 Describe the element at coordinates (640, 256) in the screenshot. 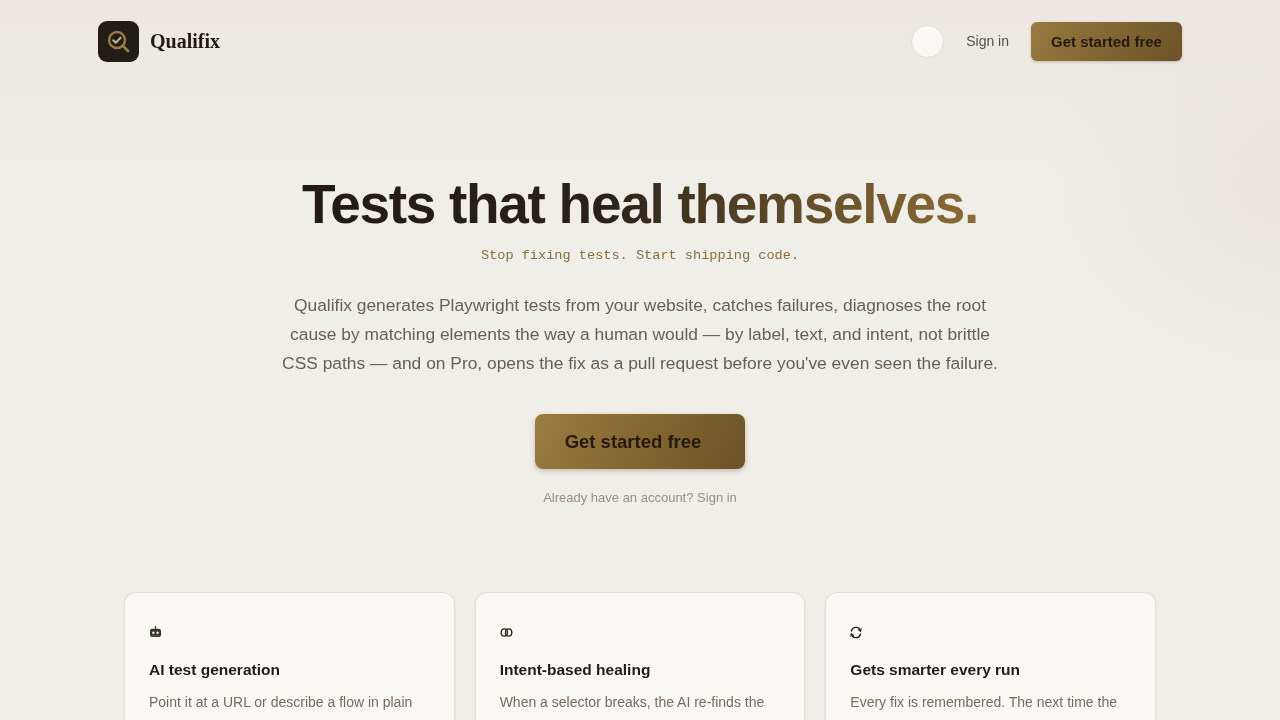

I see `tagline: Stop fixing tests. Start shipping code.` at that location.